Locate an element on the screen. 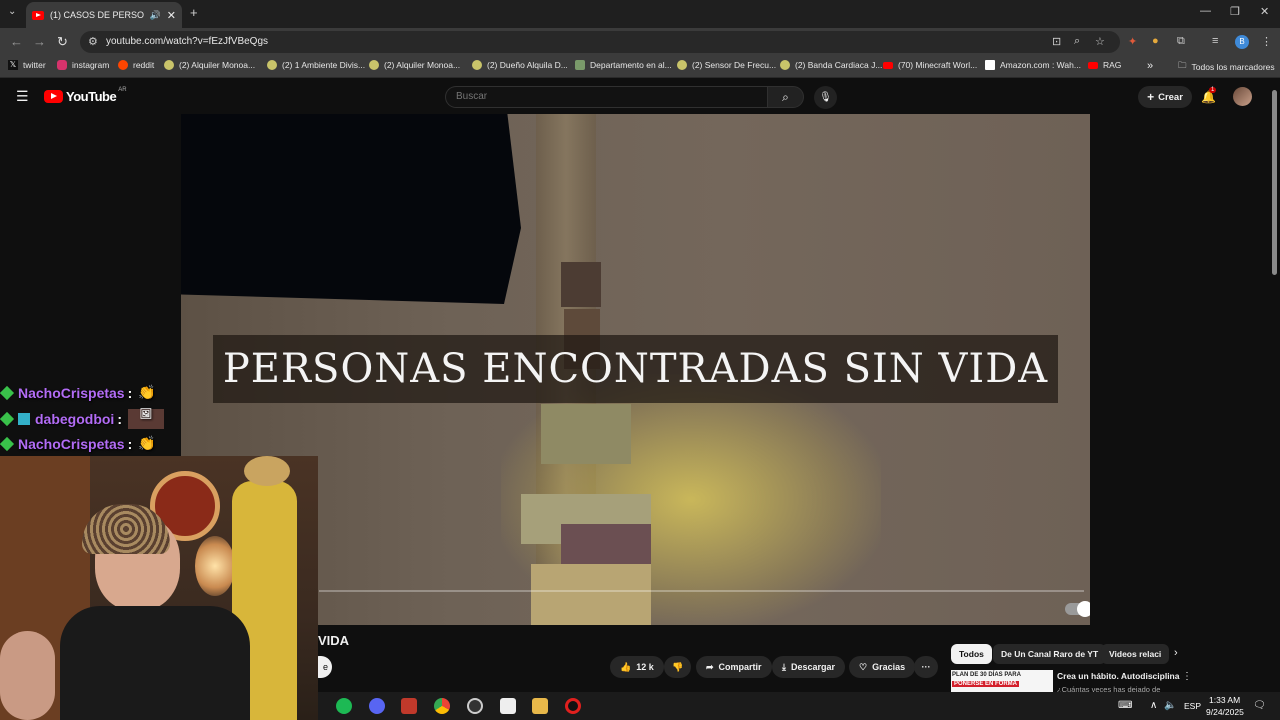 The height and width of the screenshot is (720, 1280). site-info-icon: ⚙ is located at coordinates (93, 41).